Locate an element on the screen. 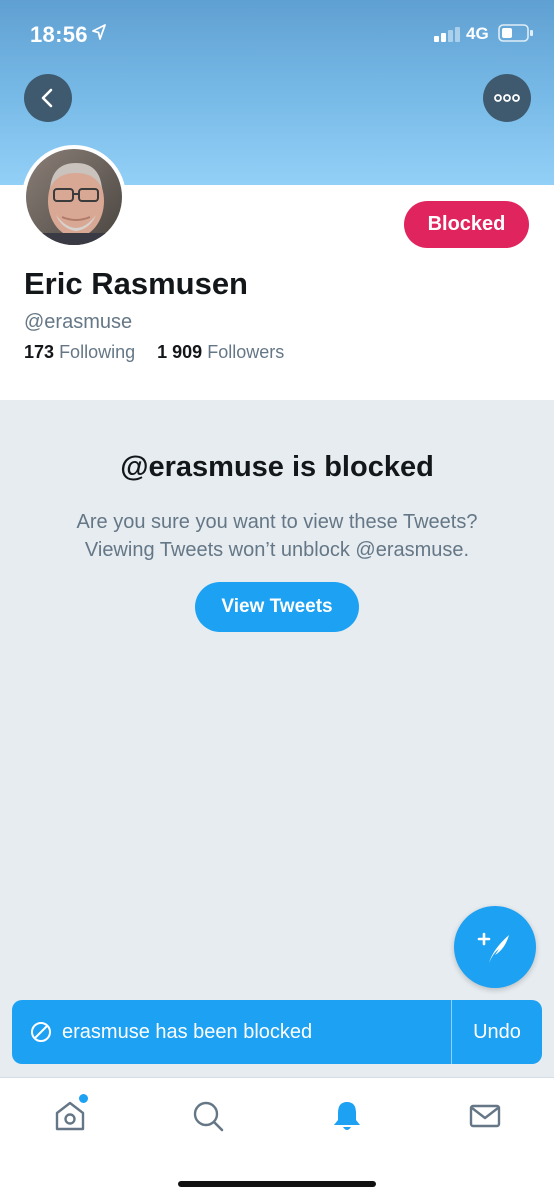  more-icon is located at coordinates (507, 98).